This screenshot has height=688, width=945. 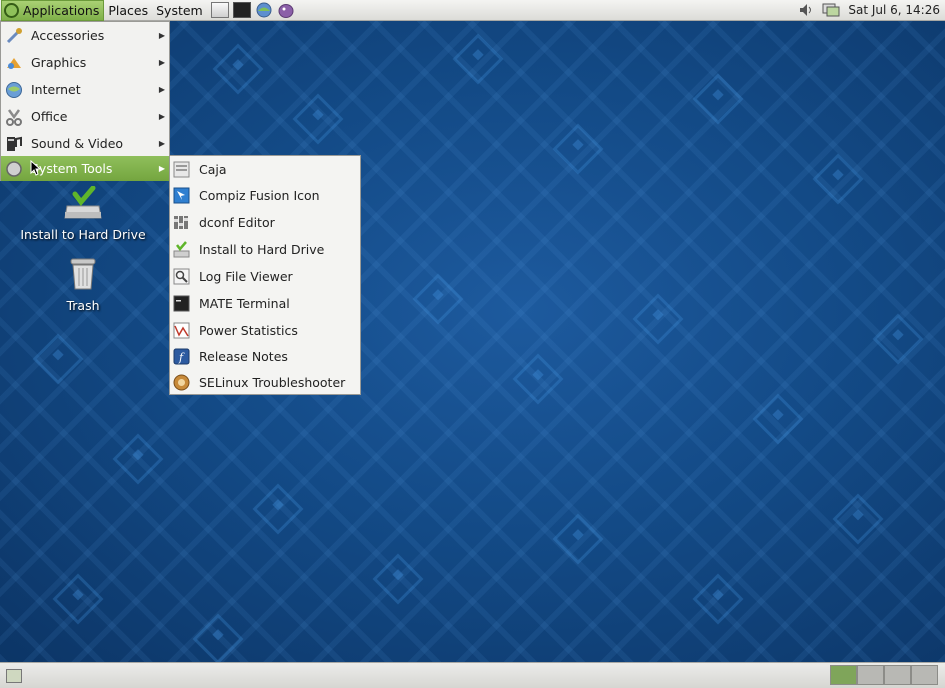 I want to click on submenu-item-release-notes: f Release Notes, so click(x=265, y=356).